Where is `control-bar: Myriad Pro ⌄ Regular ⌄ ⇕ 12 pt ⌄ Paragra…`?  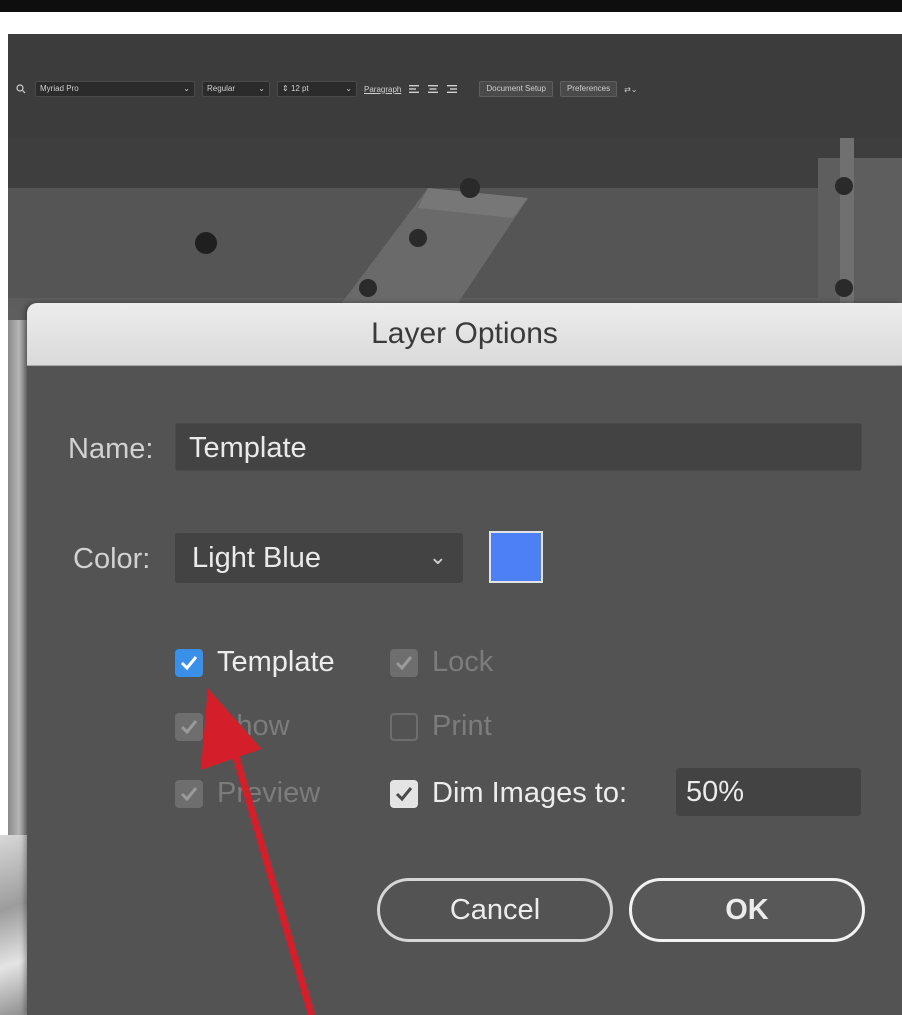 control-bar: Myriad Pro ⌄ Regular ⌄ ⇕ 12 pt ⌄ Paragra… is located at coordinates (455, 89).